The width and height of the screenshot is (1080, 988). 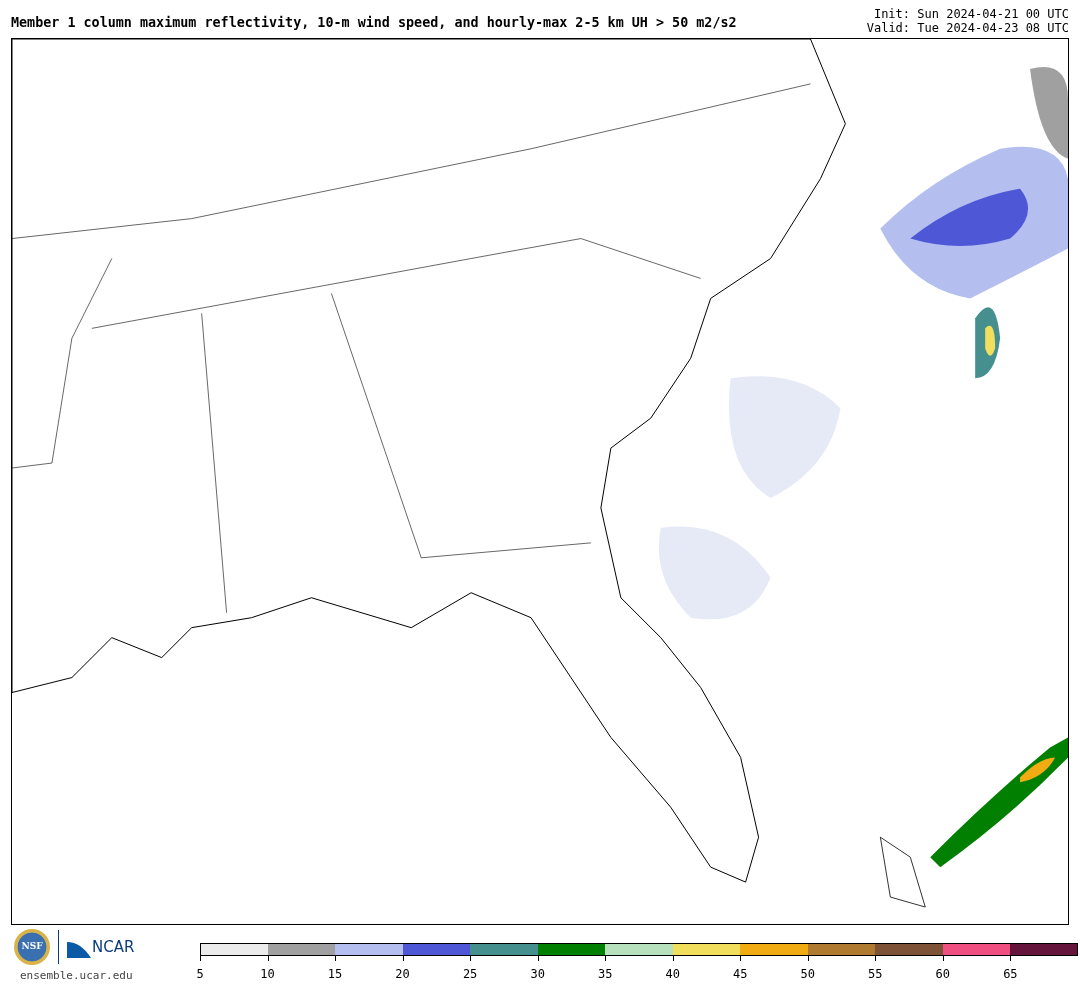 What do you see at coordinates (101, 947) in the screenshot?
I see `ncar-logo: NCAR` at bounding box center [101, 947].